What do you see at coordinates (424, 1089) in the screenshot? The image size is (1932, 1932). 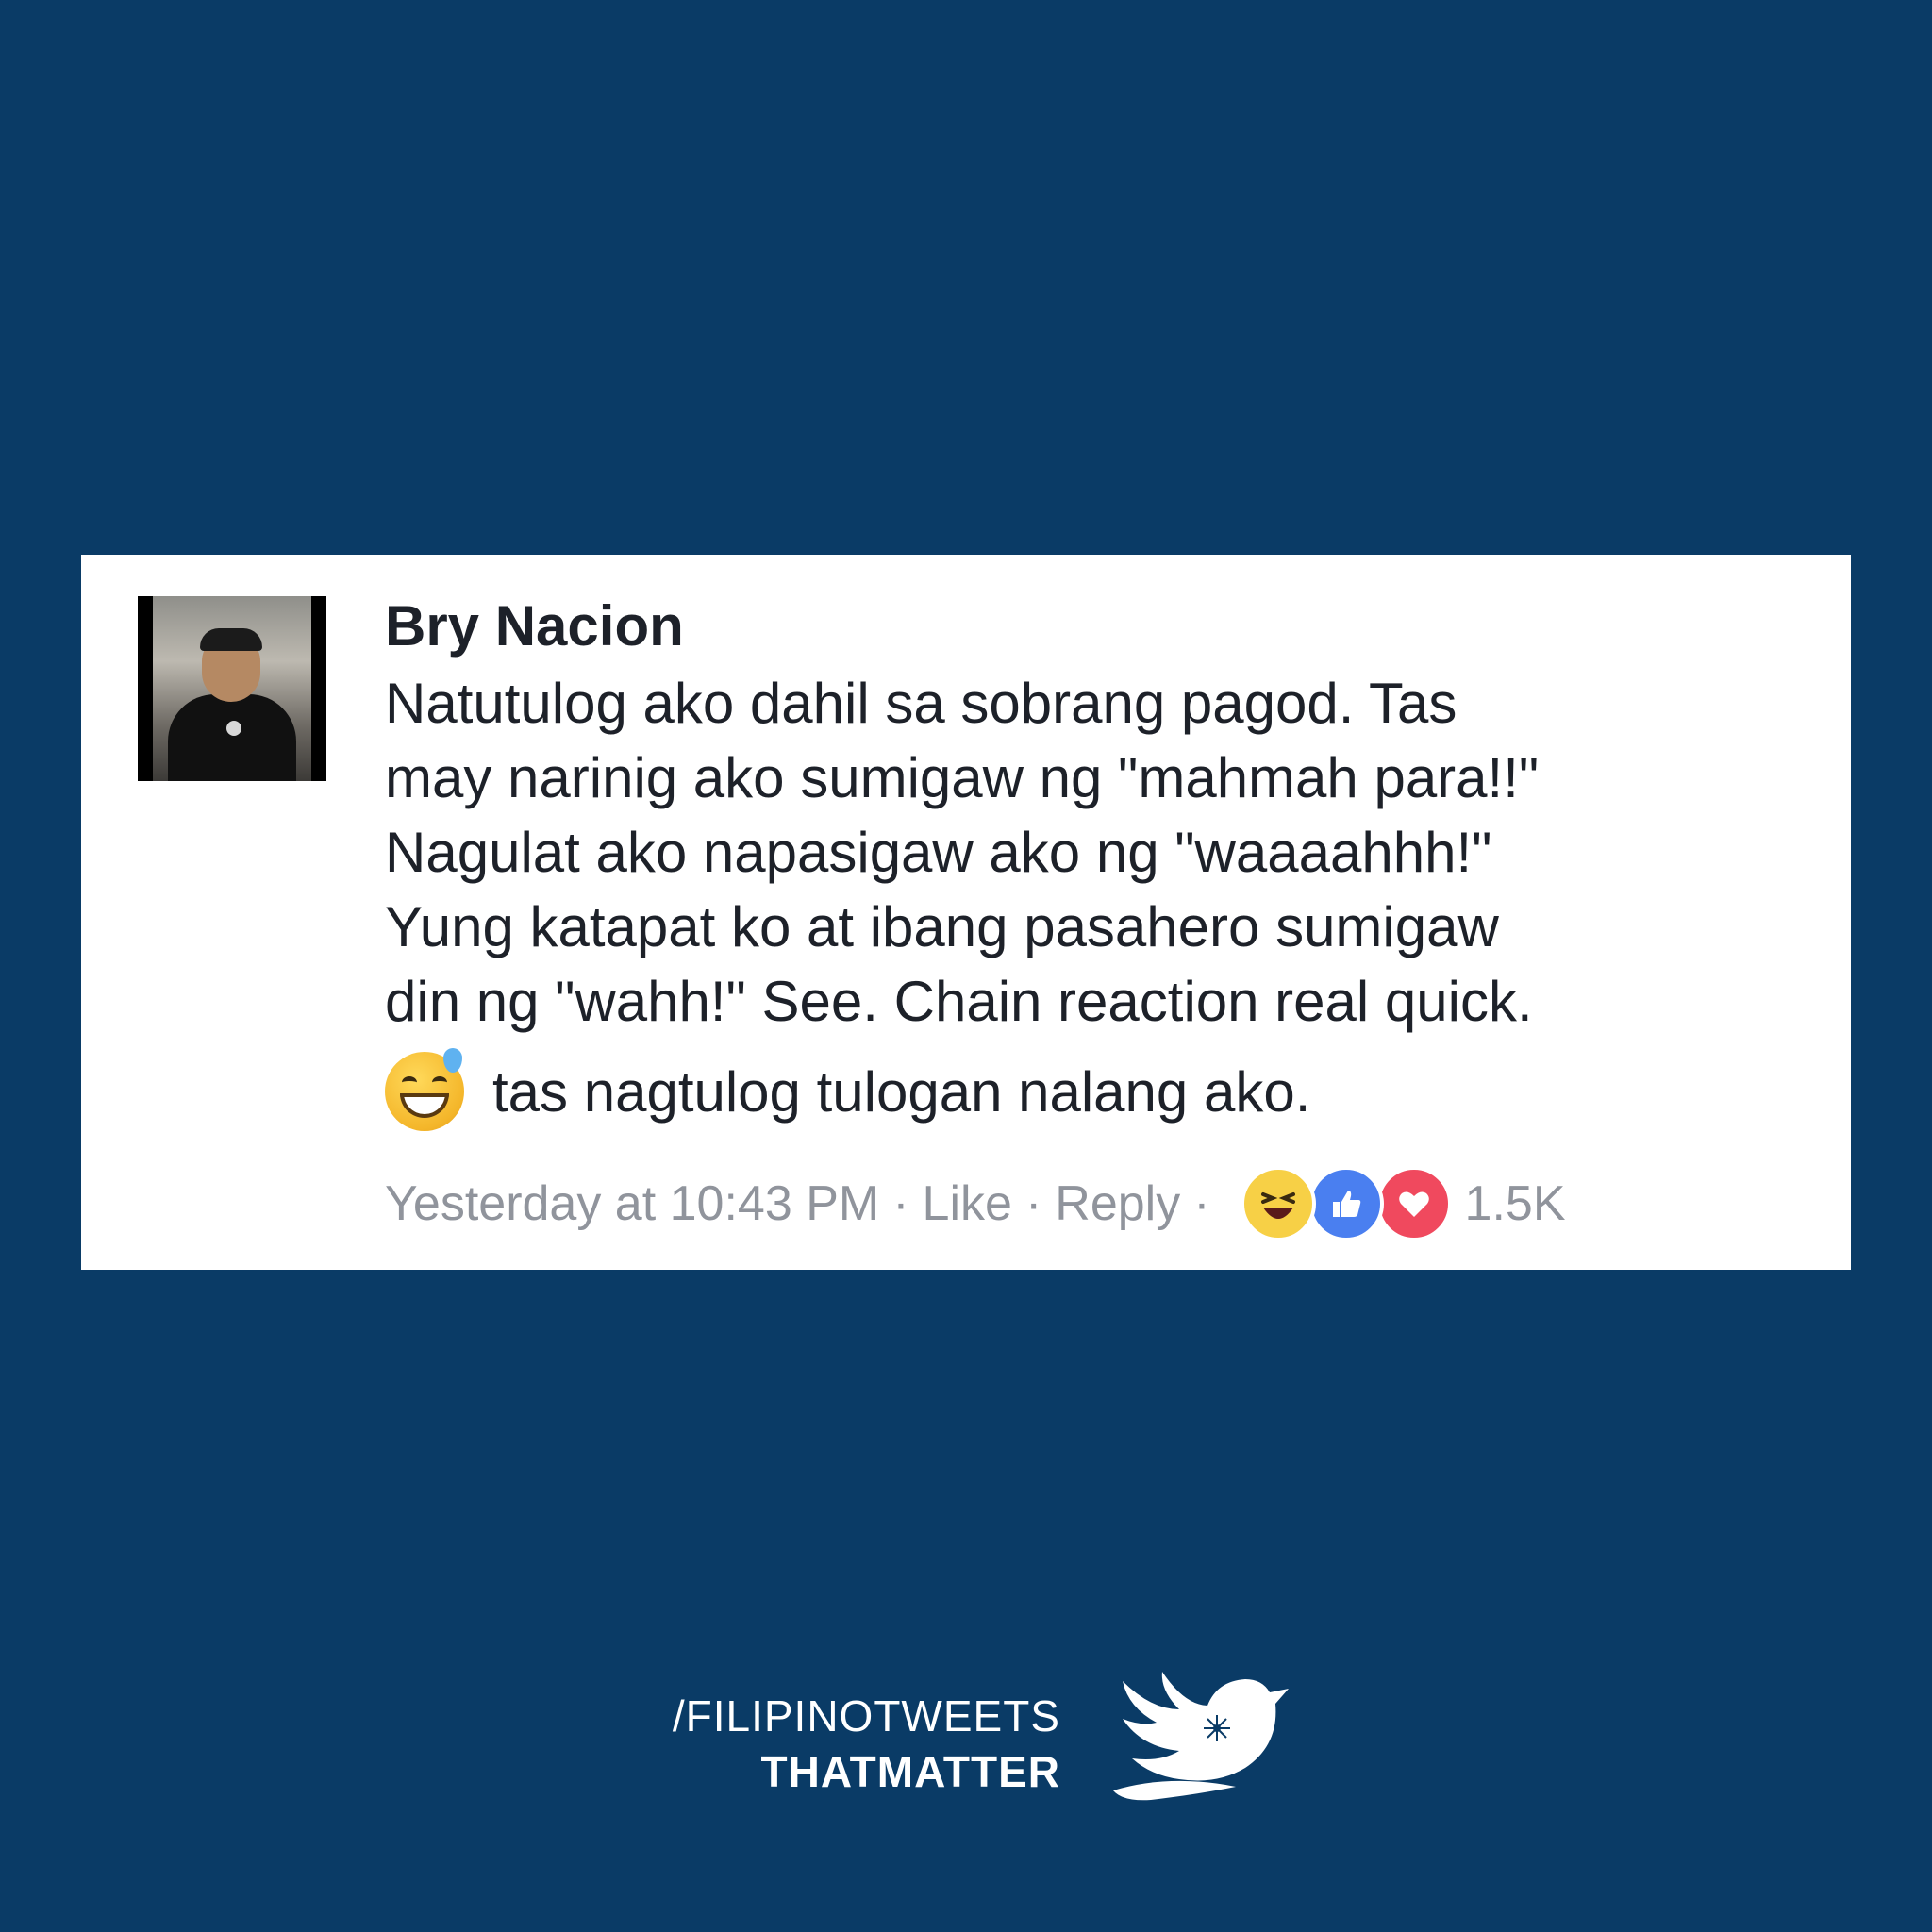 I see `grinning-sweat-emoji-icon` at bounding box center [424, 1089].